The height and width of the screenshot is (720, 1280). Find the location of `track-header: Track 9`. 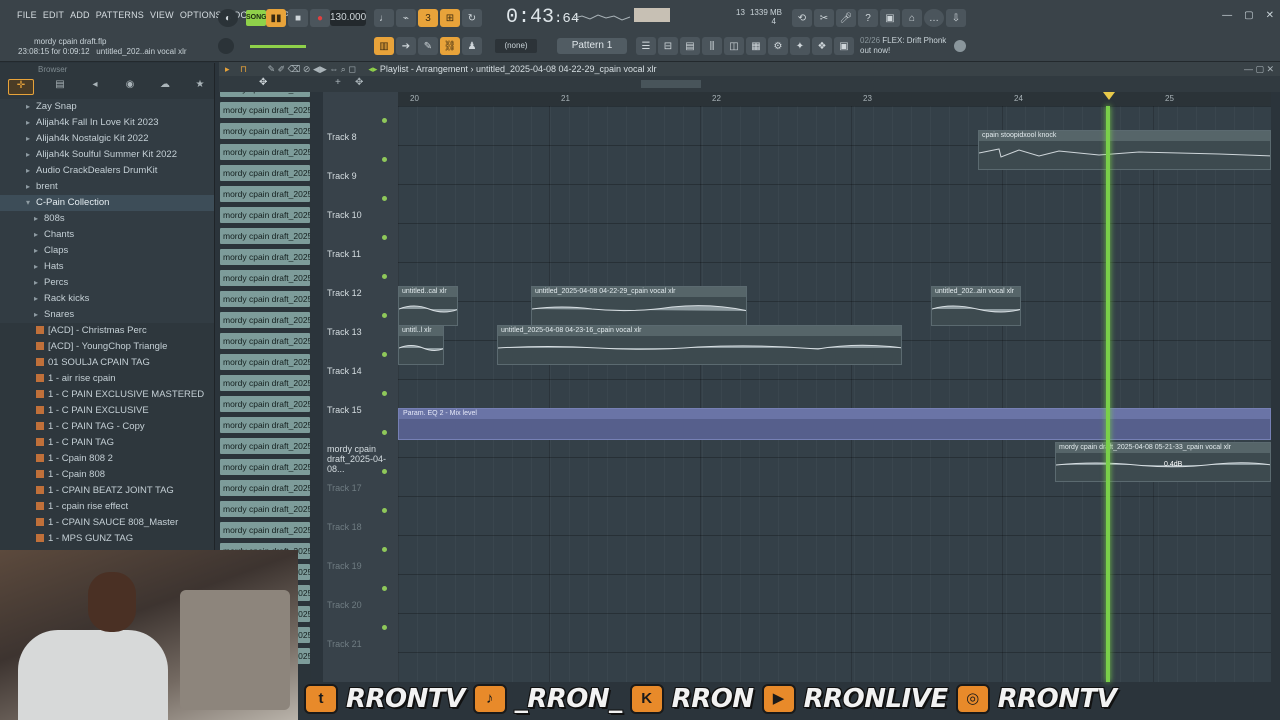

track-header: Track 9 is located at coordinates (358, 183).